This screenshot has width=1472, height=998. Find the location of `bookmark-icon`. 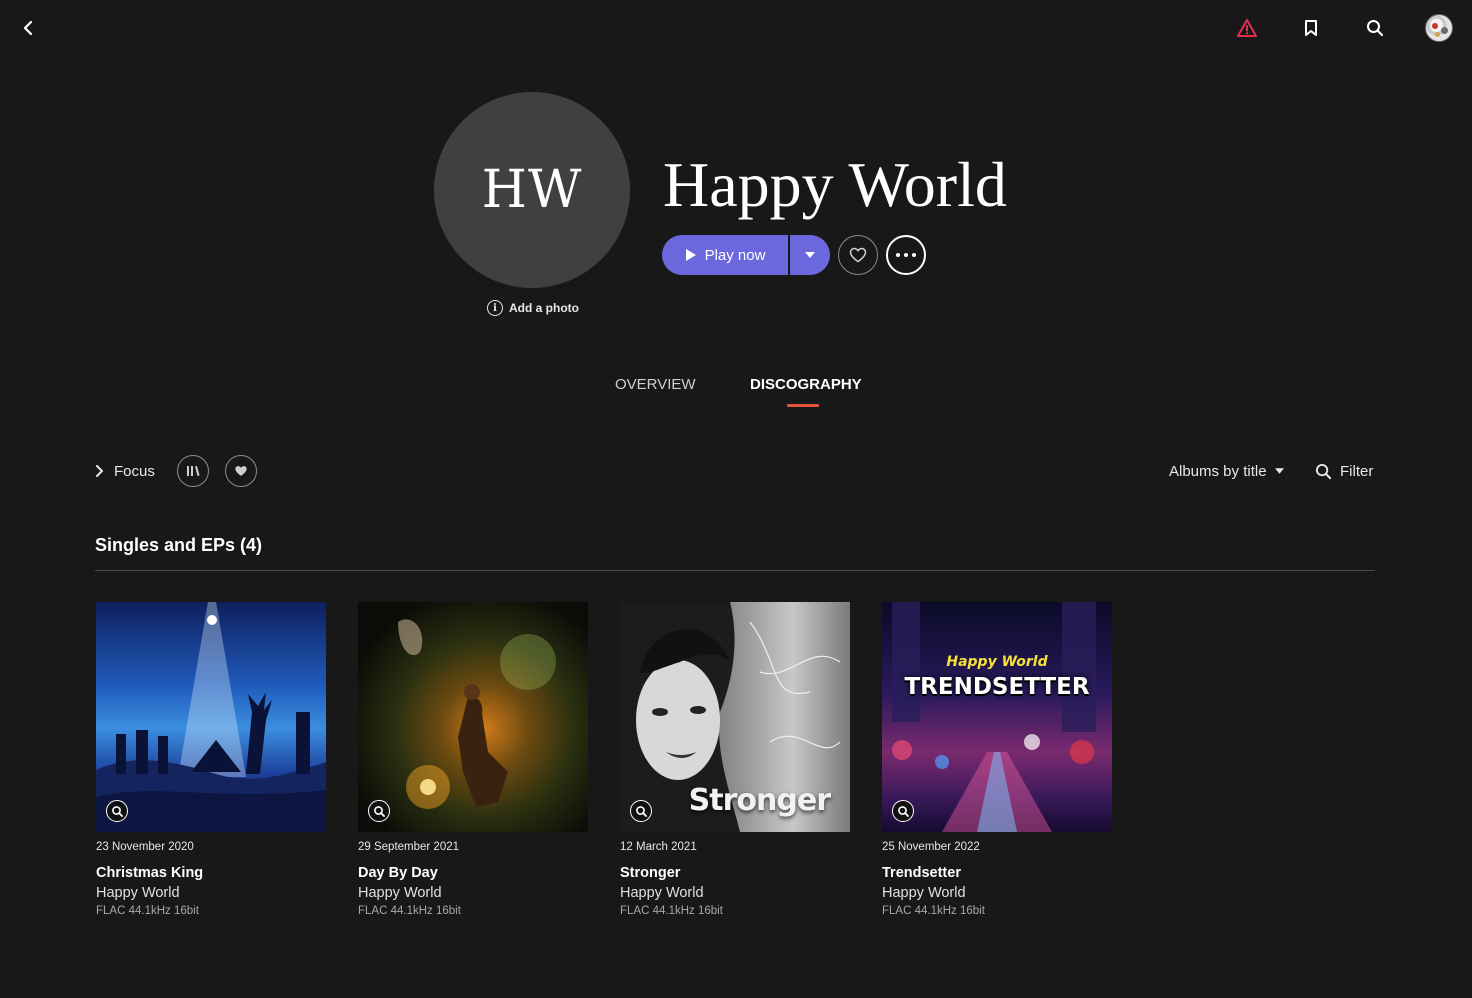

bookmark-icon is located at coordinates (1311, 28).